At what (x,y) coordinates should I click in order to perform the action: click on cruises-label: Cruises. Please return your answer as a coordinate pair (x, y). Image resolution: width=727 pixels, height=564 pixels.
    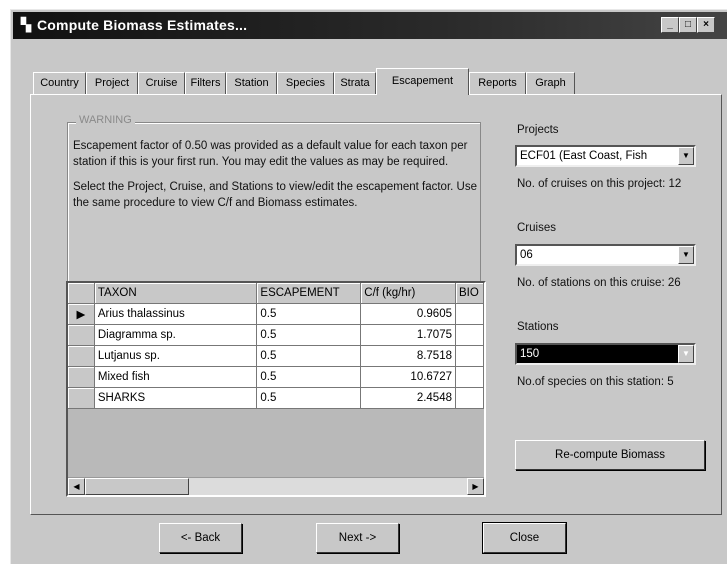
    Looking at the image, I should click on (536, 228).